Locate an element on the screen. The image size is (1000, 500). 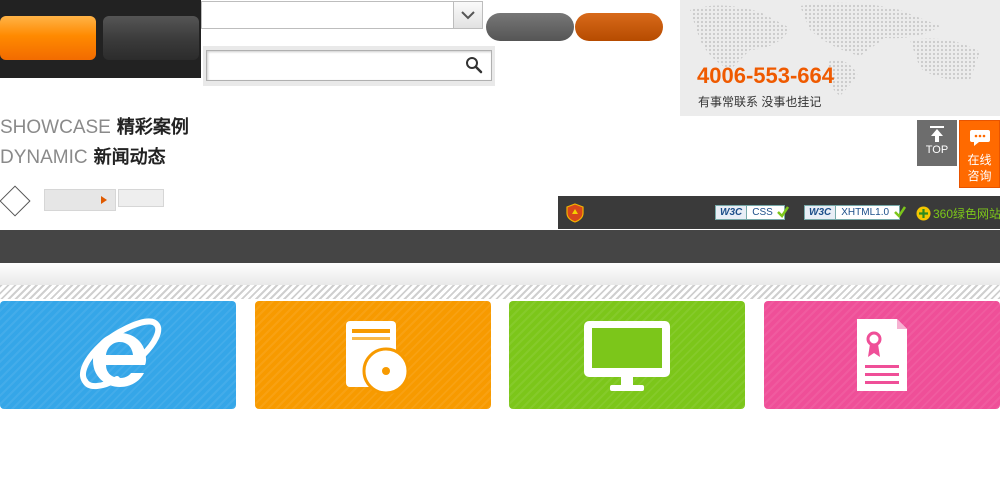
showcase-heading: SHOWCASE 精彩案例 is located at coordinates (94, 126).